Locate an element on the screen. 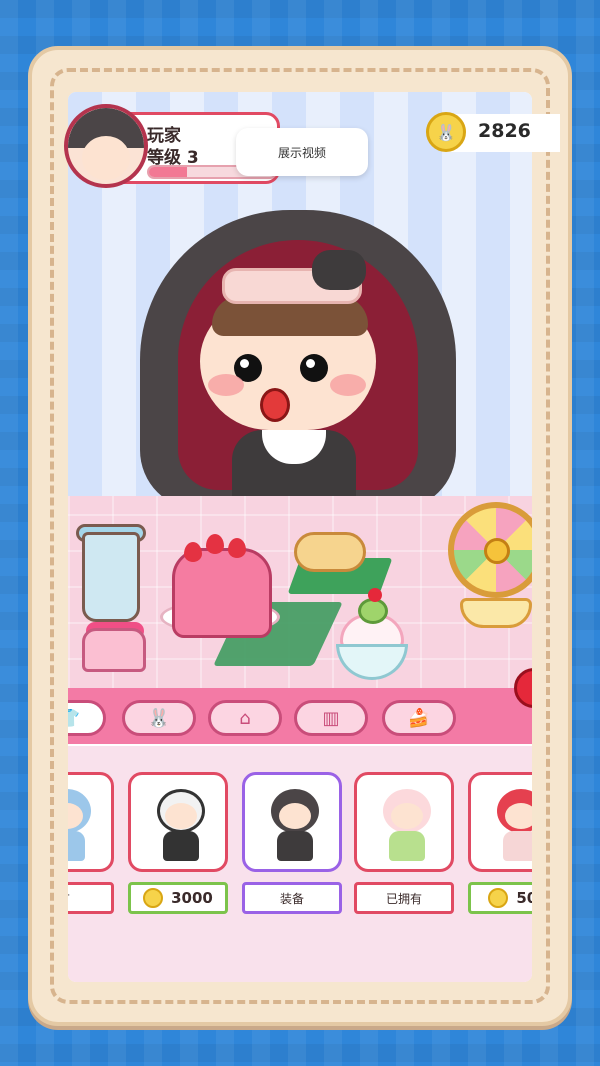  tab-counter: ⌂ is located at coordinates (245, 718).